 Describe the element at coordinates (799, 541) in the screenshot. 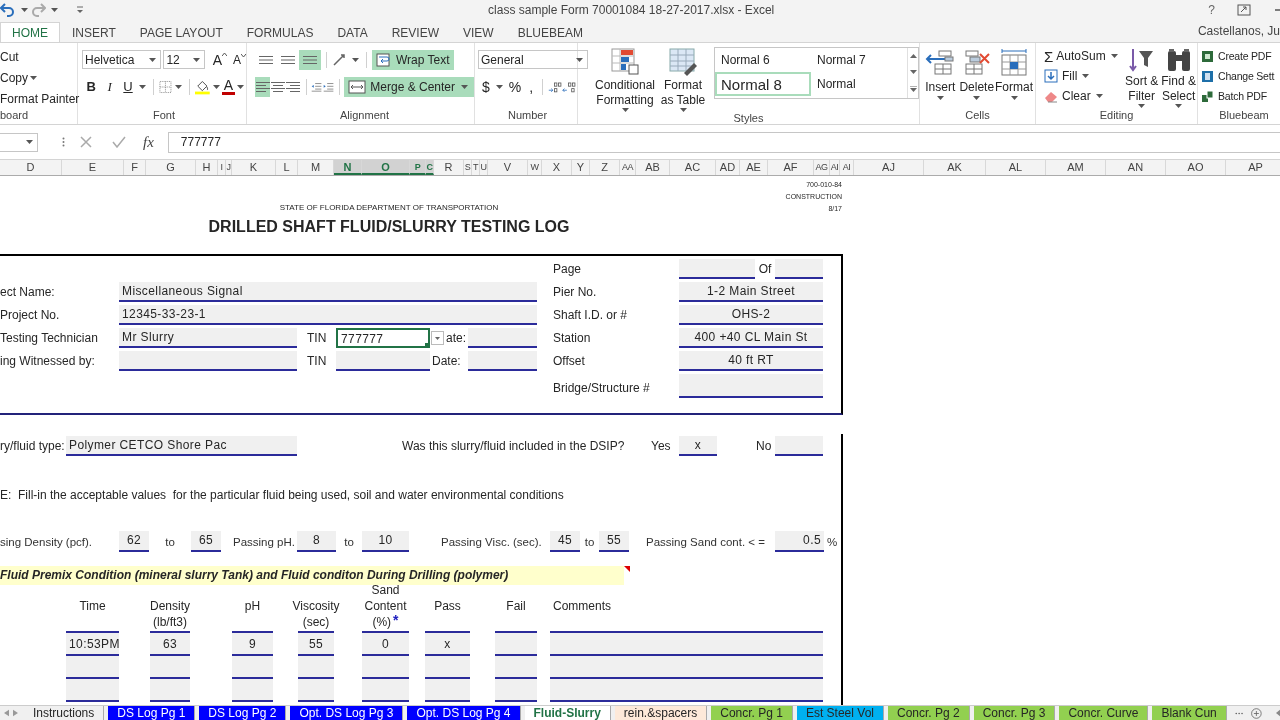

I see `form-field: 0.5` at that location.